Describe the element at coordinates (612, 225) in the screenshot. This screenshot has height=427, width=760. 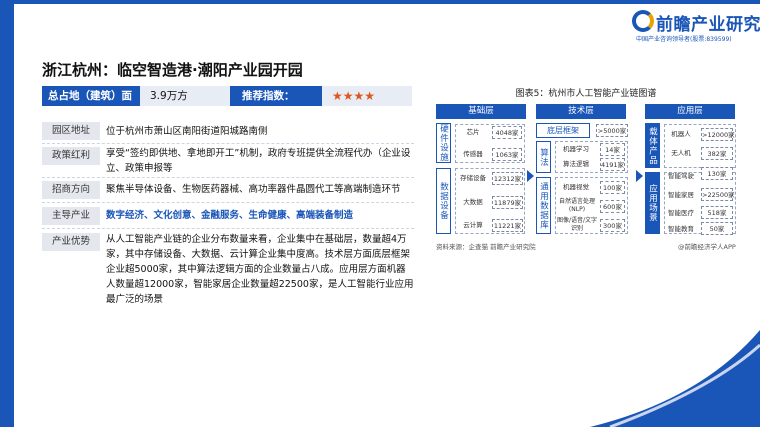
I see `item-value: 300家` at that location.